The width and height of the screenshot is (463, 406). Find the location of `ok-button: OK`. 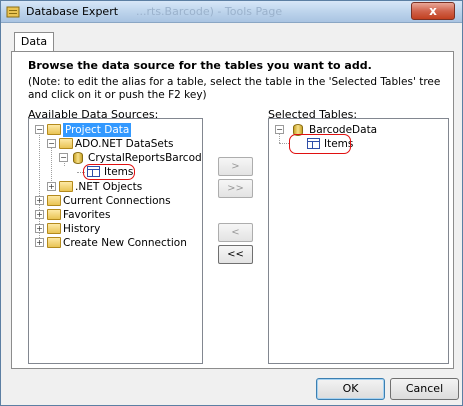

ok-button: OK is located at coordinates (350, 389).